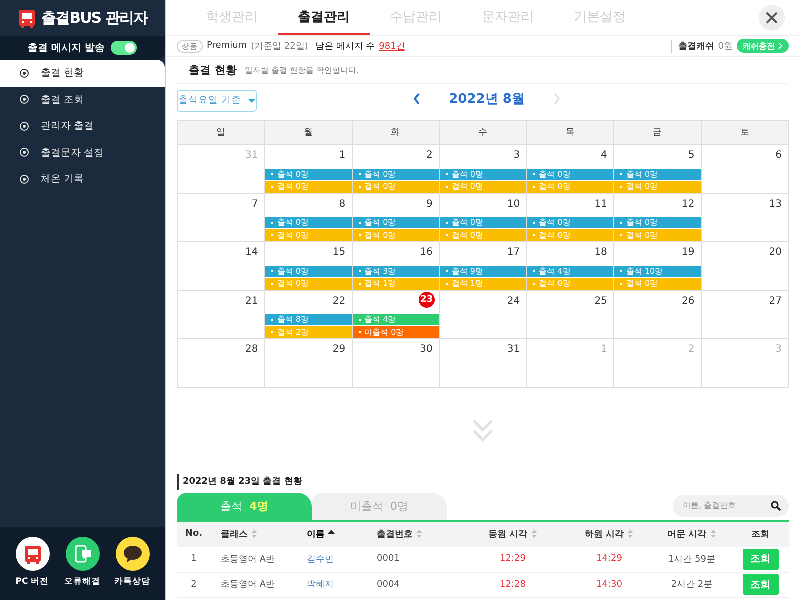  I want to click on shortcut-button: PC 버전, so click(33, 568).